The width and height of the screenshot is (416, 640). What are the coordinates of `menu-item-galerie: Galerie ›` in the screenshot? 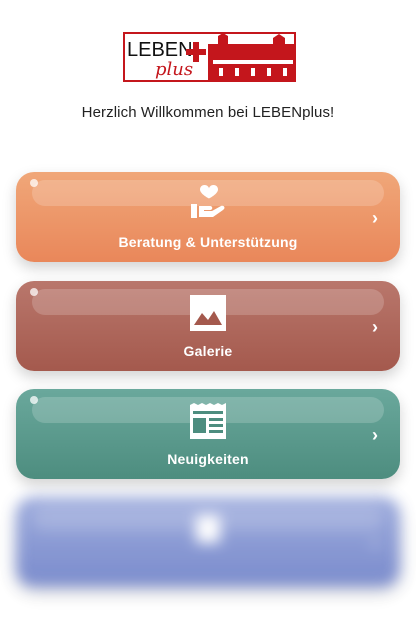 It's located at (208, 326).